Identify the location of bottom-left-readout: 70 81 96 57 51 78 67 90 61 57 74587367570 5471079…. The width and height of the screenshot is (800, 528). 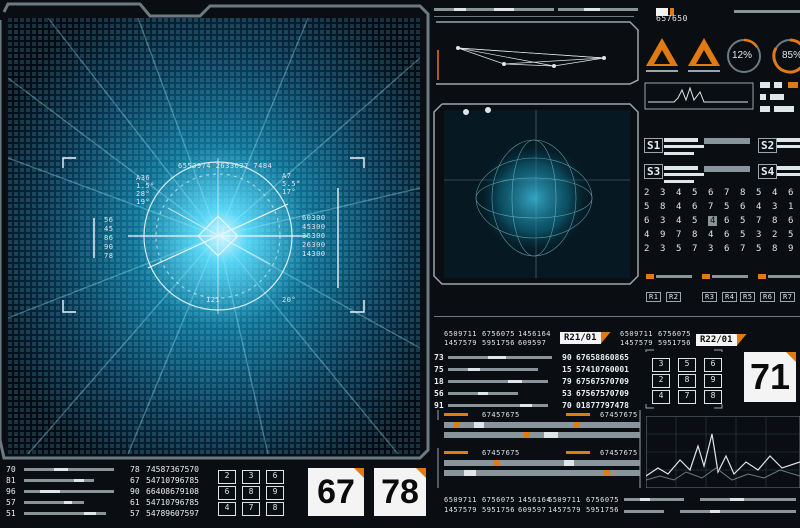
(216, 494).